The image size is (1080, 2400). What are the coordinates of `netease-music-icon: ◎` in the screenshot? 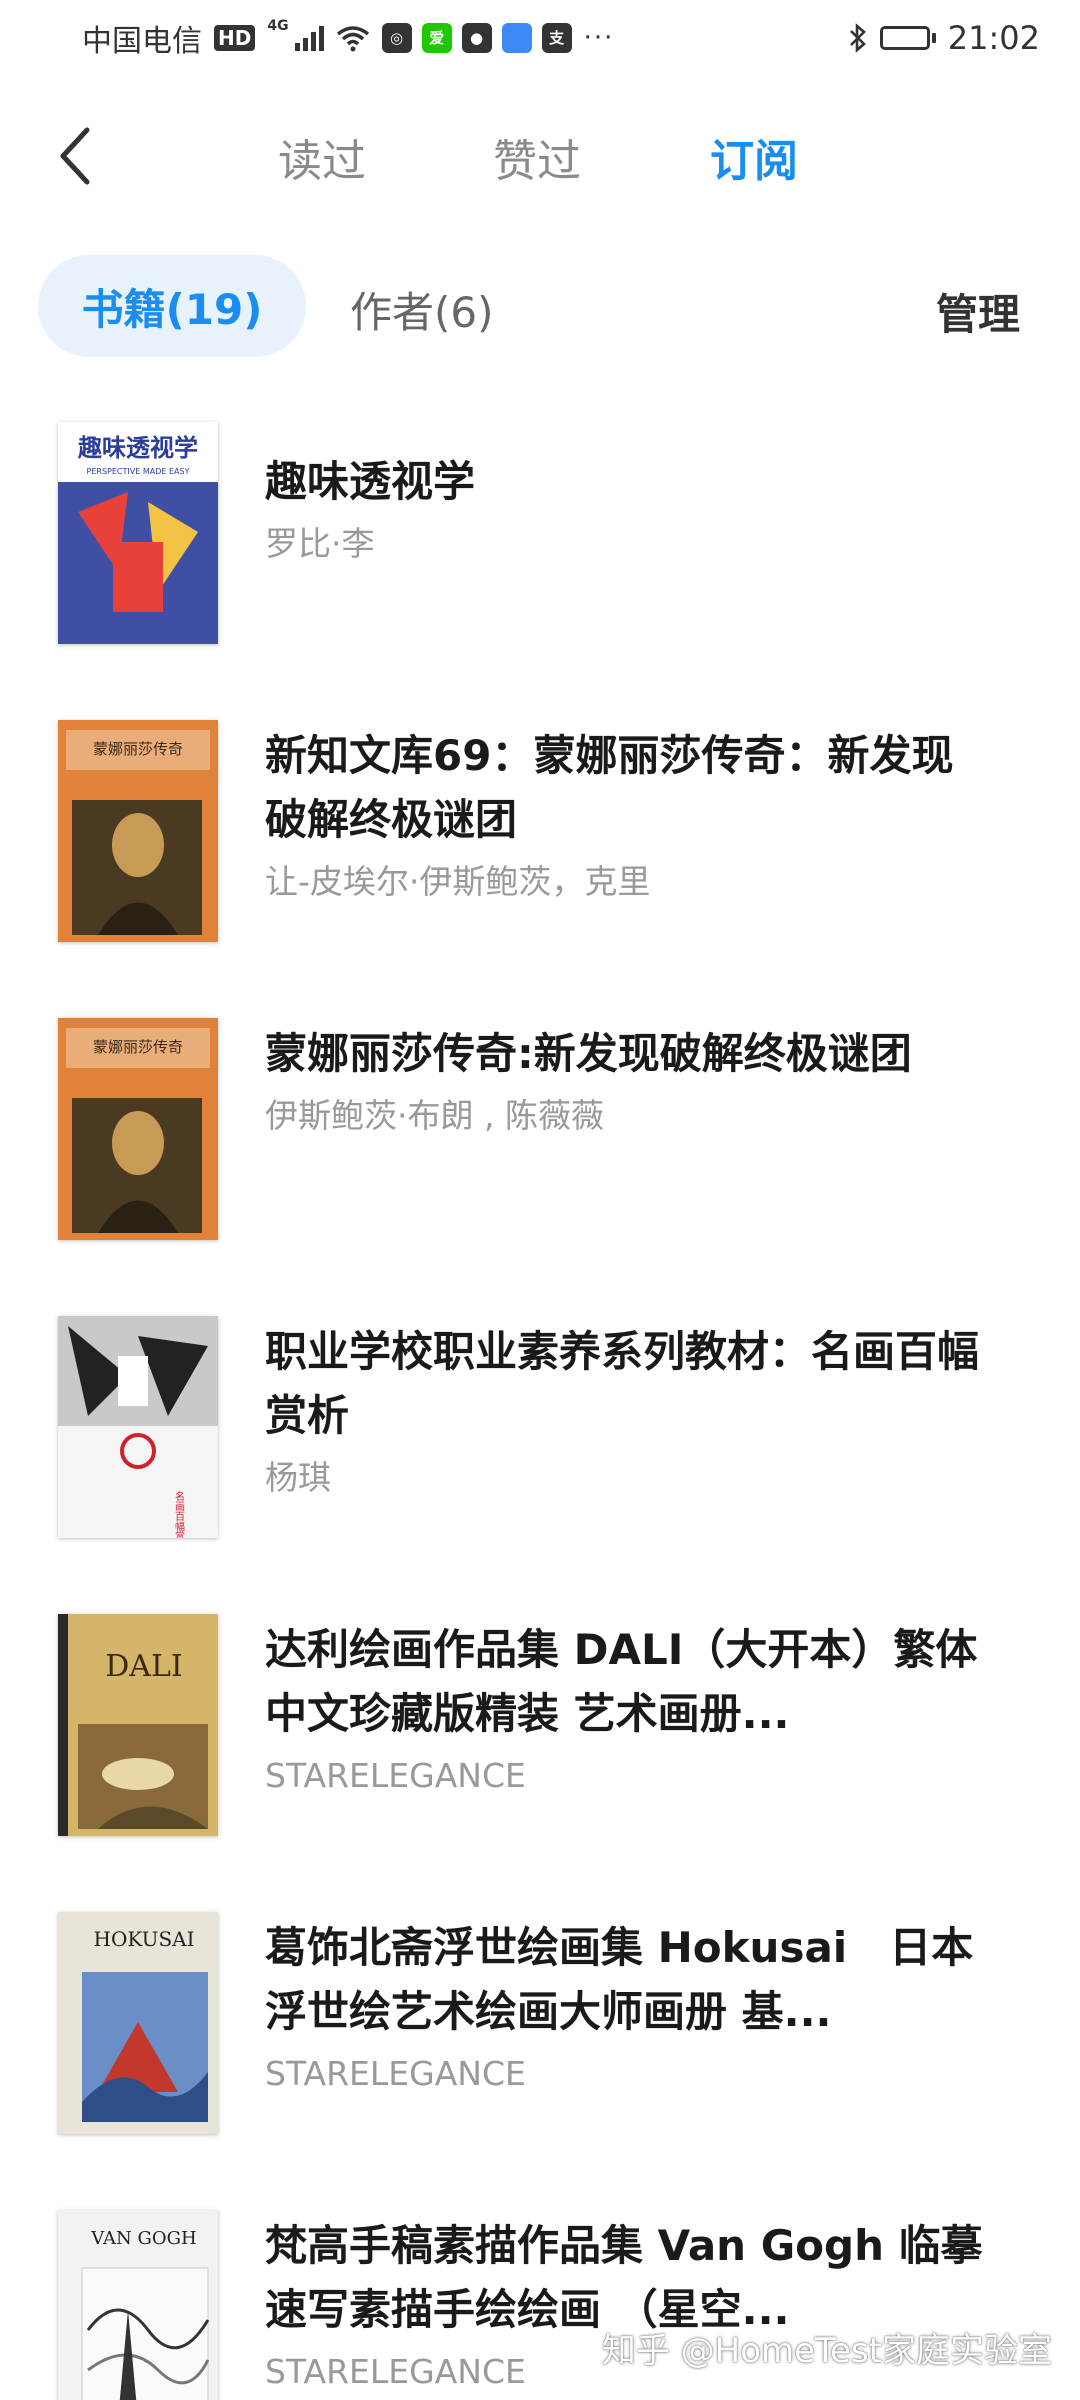 It's located at (396, 37).